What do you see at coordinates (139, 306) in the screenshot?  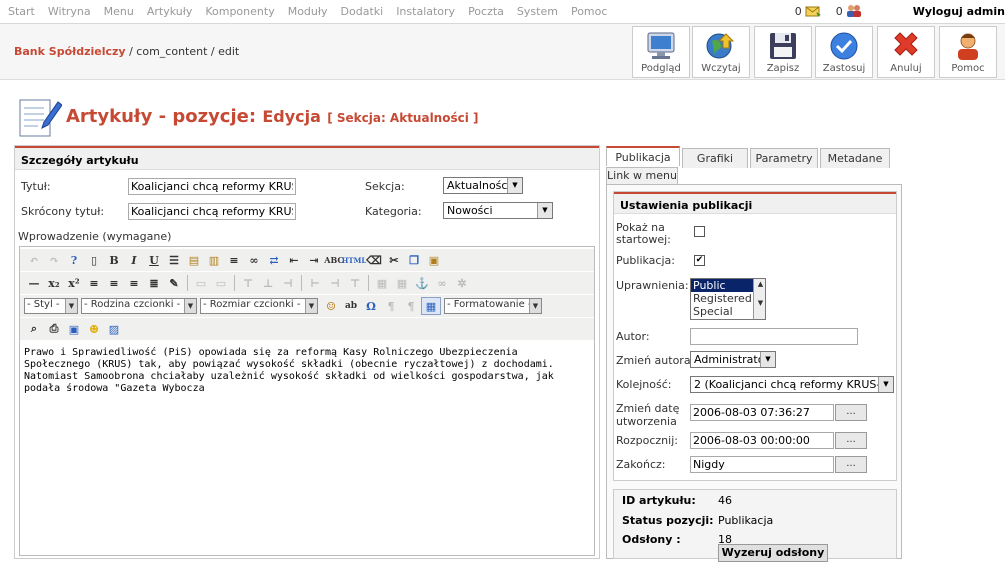 I see `font-family-select: - Rodzina czcionki - ▼` at bounding box center [139, 306].